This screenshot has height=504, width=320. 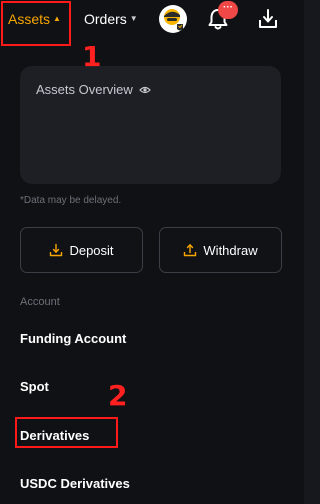 What do you see at coordinates (84, 89) in the screenshot?
I see `assets-overview-title: Assets Overview` at bounding box center [84, 89].